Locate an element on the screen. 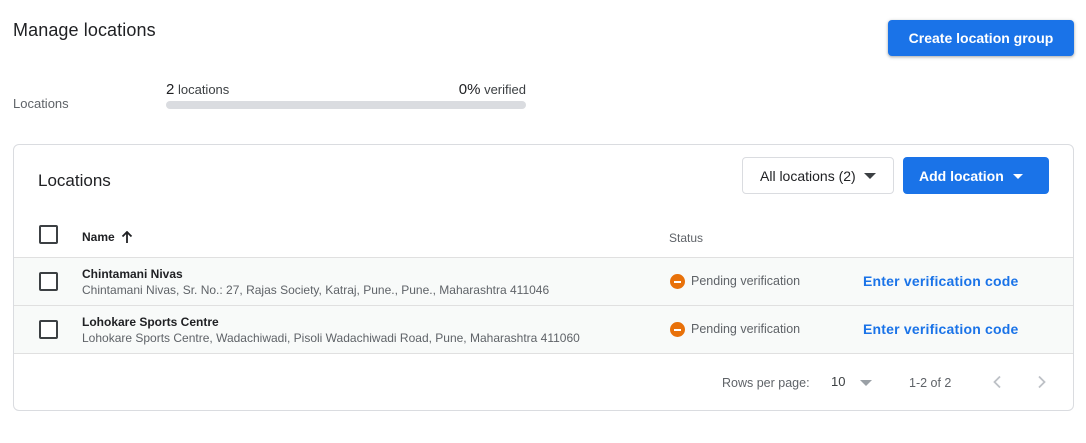 The image size is (1086, 443). create-location-group-button: Create location group is located at coordinates (981, 38).